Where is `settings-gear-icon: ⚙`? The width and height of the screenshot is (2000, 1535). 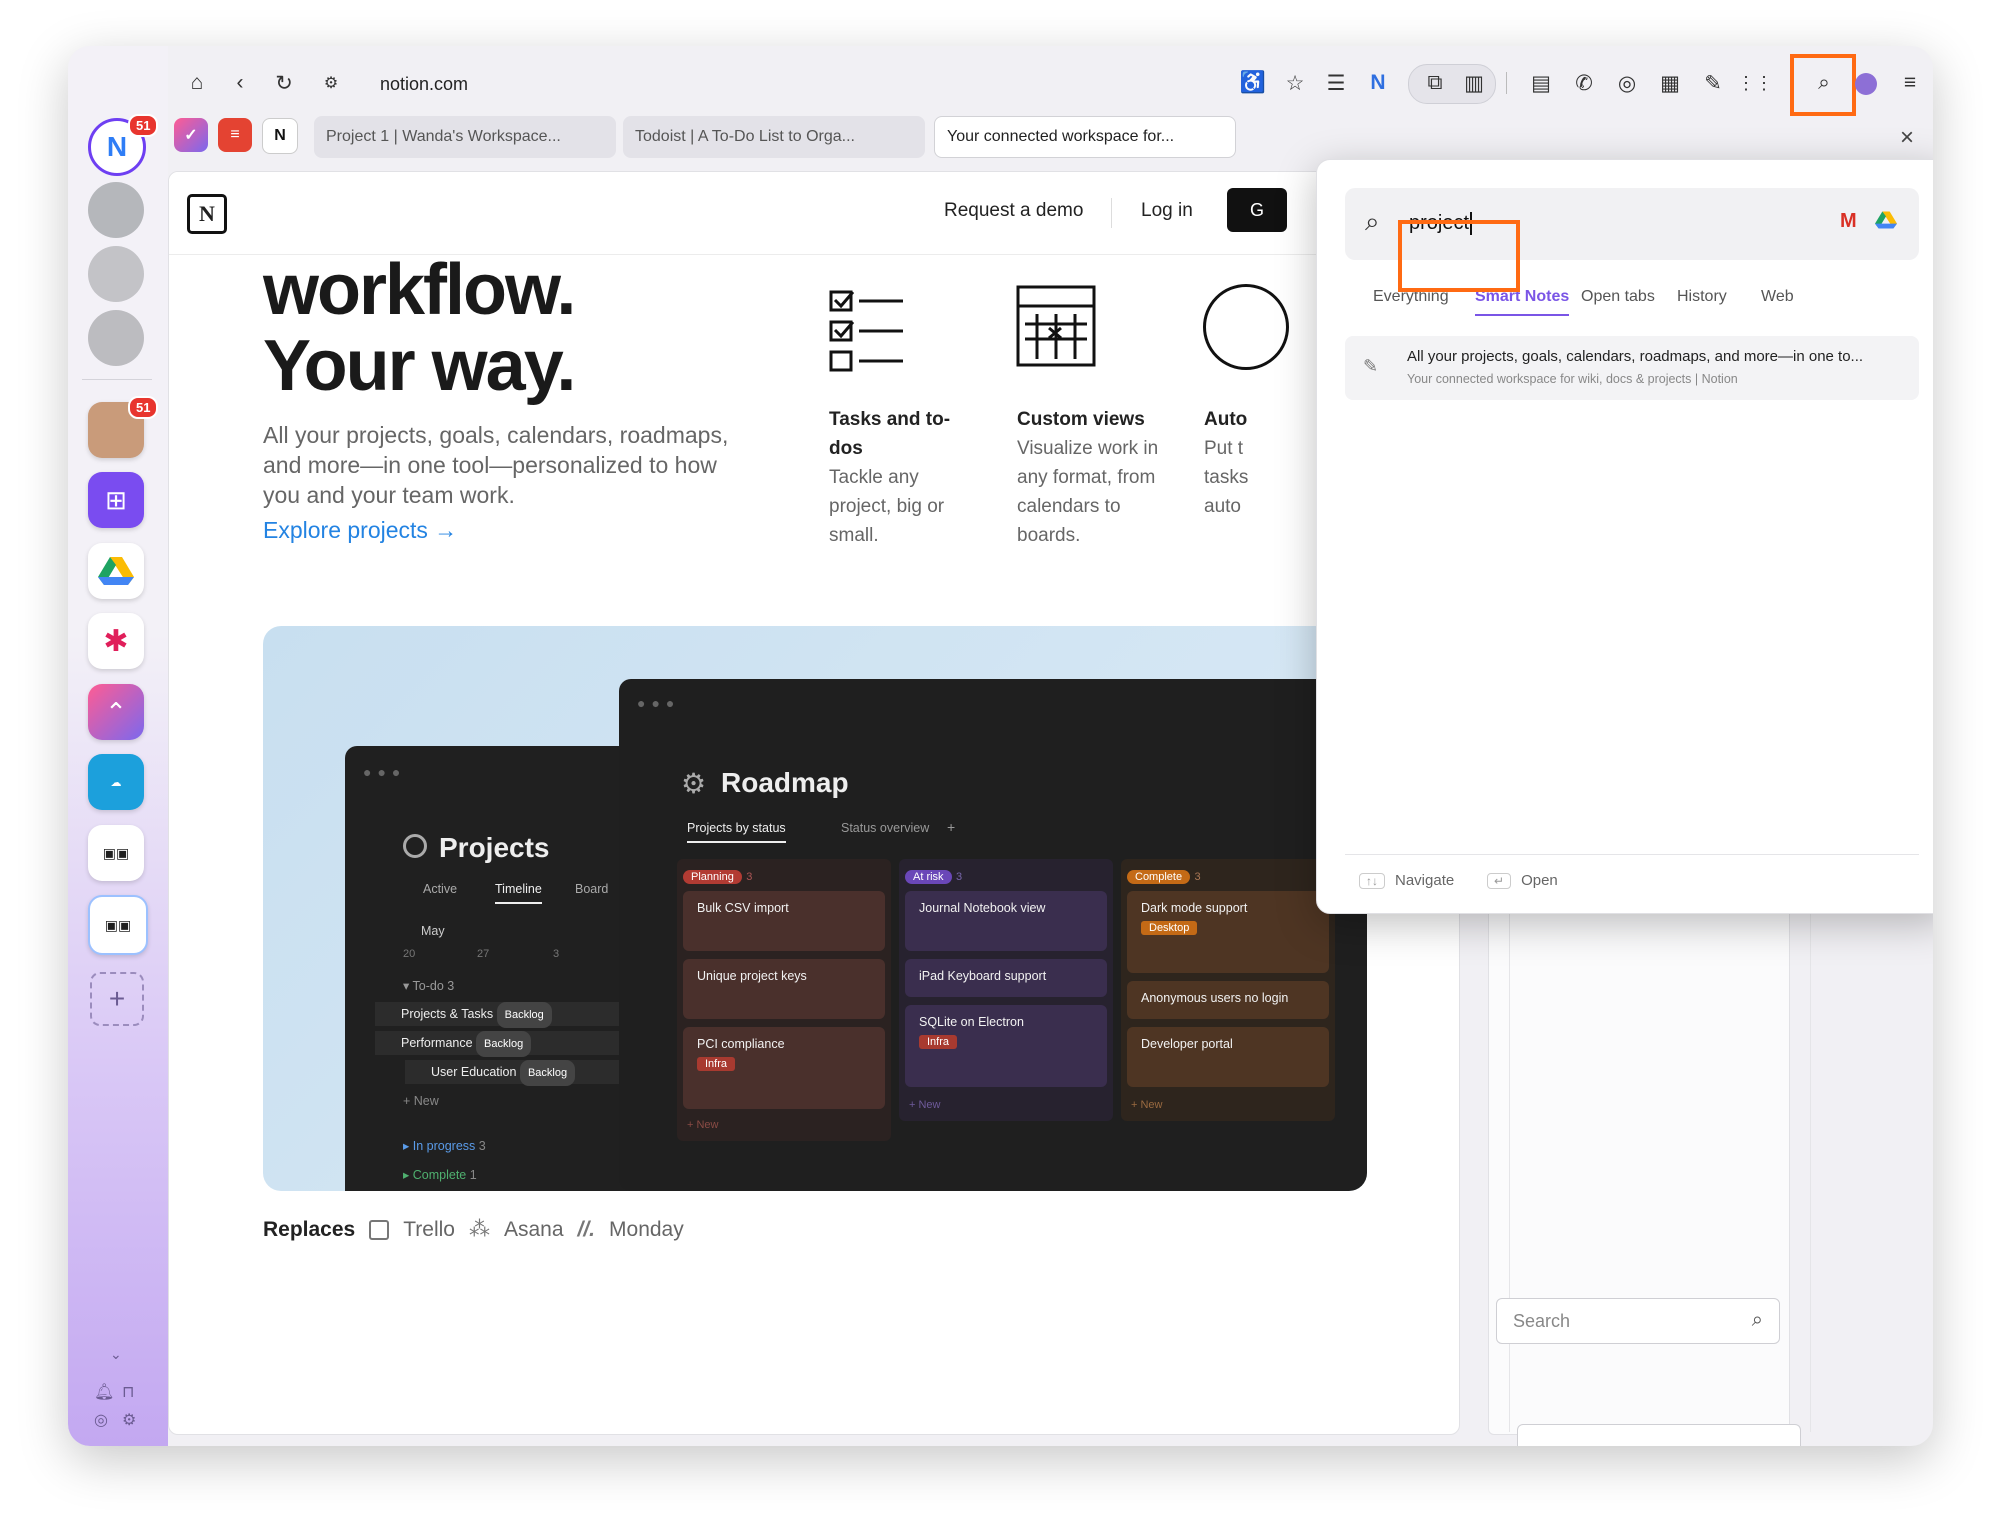
settings-gear-icon: ⚙ is located at coordinates (129, 1420).